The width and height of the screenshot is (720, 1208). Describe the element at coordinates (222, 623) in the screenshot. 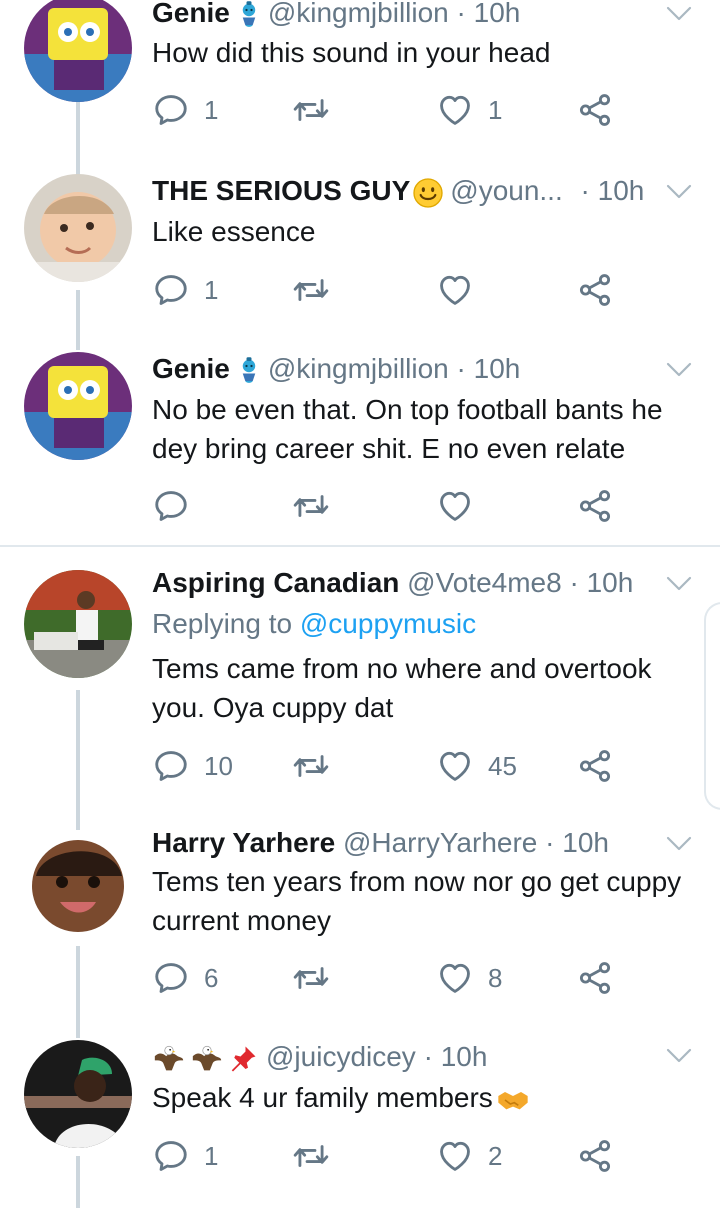

I see `replying-label: Replying to` at that location.